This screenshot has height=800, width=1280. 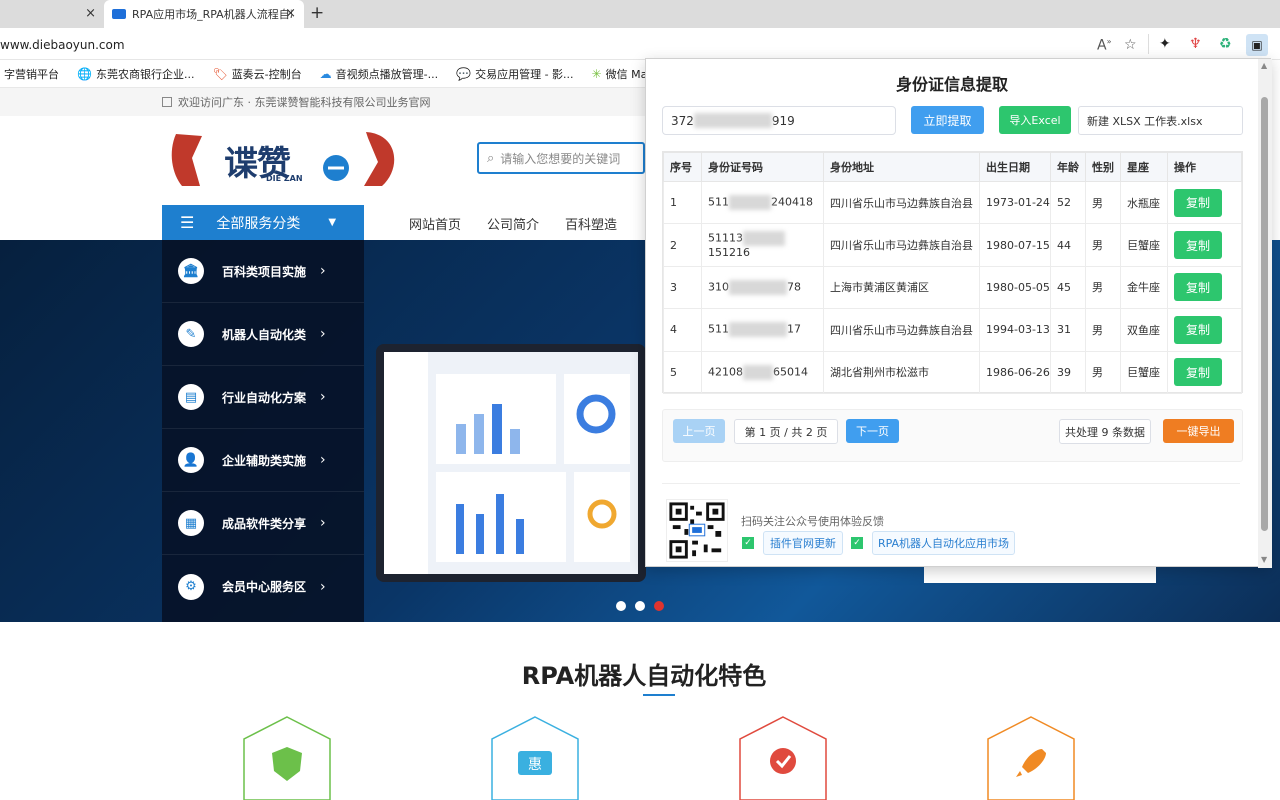 I want to click on cell-zodiac: 巨蟹座, so click(x=1144, y=245).